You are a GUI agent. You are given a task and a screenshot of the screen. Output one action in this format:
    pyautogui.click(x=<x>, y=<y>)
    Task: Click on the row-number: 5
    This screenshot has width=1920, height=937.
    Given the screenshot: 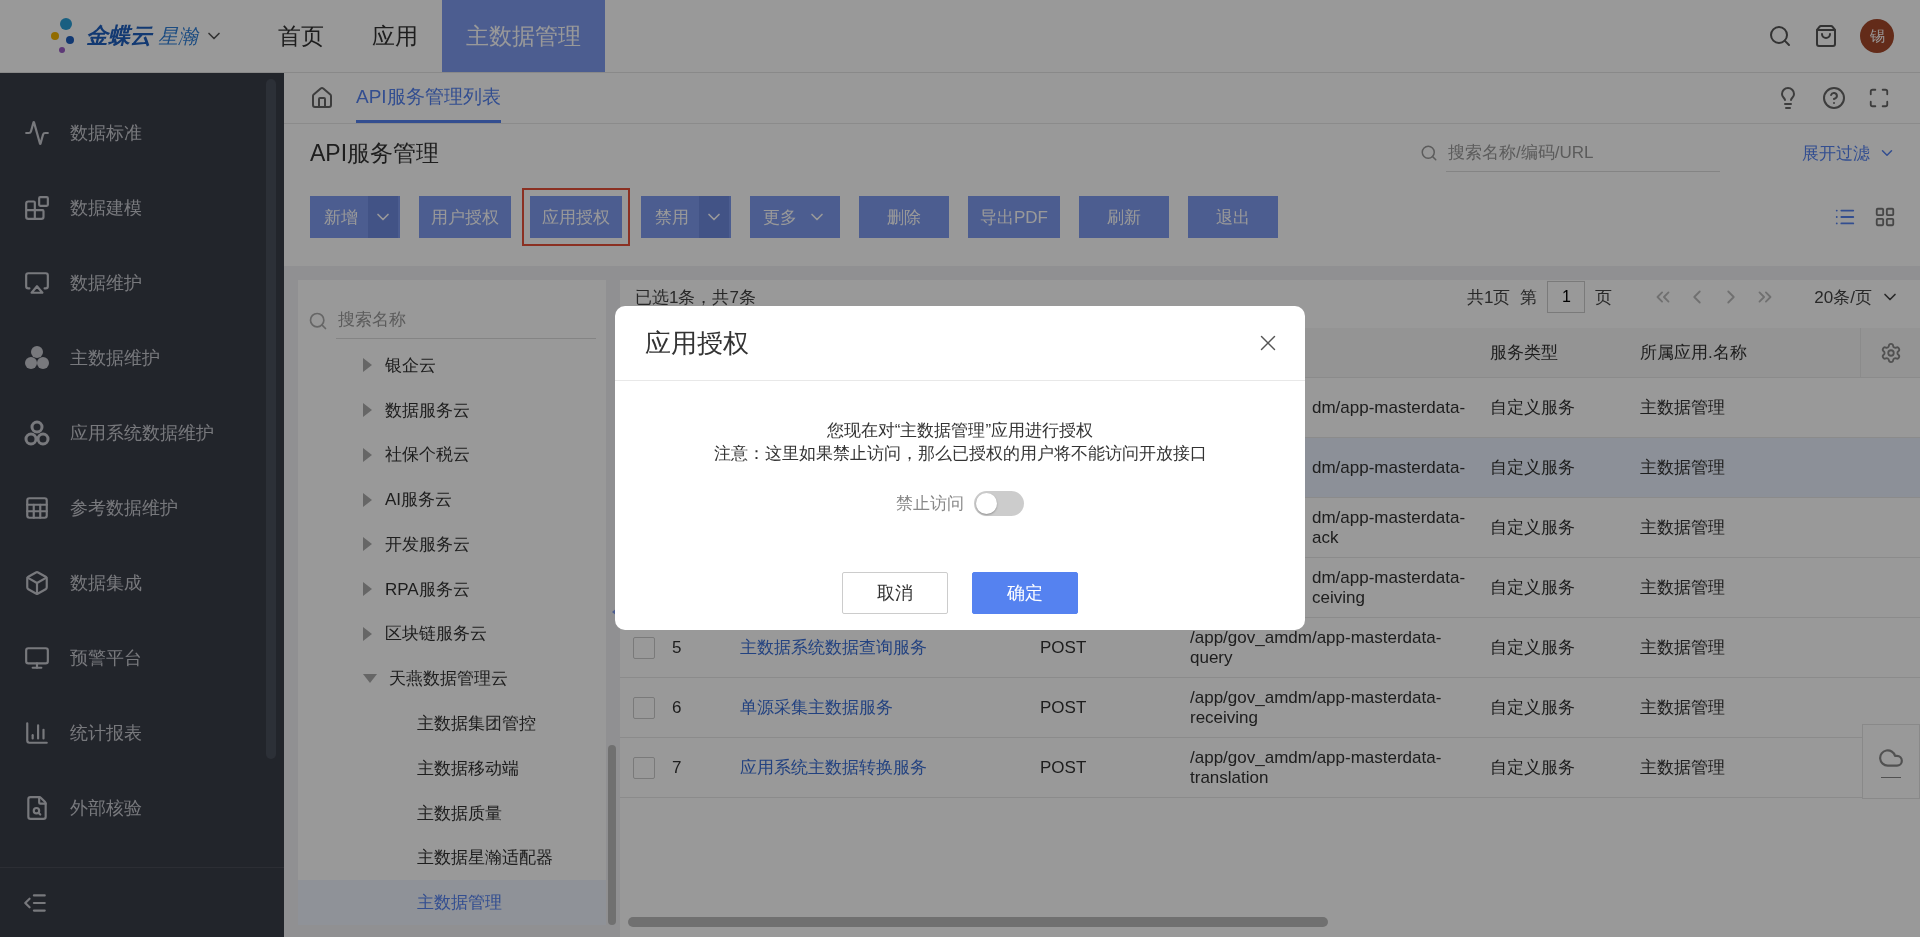 What is the action you would take?
    pyautogui.click(x=677, y=647)
    